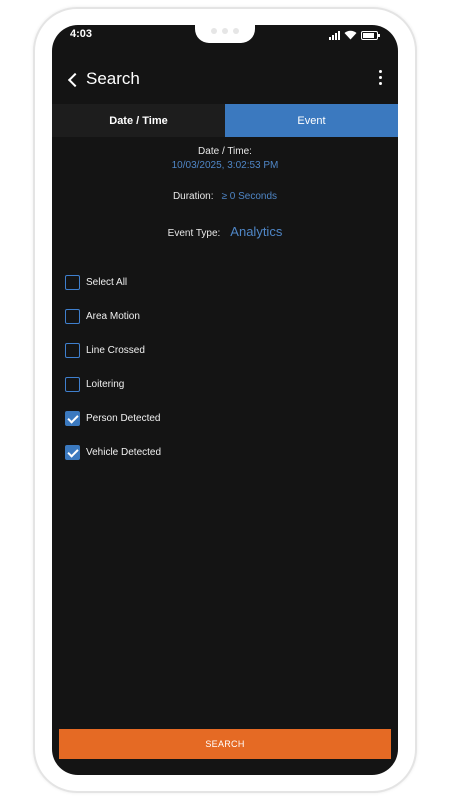 The width and height of the screenshot is (450, 800). Describe the element at coordinates (334, 35) in the screenshot. I see `signal-icon` at that location.